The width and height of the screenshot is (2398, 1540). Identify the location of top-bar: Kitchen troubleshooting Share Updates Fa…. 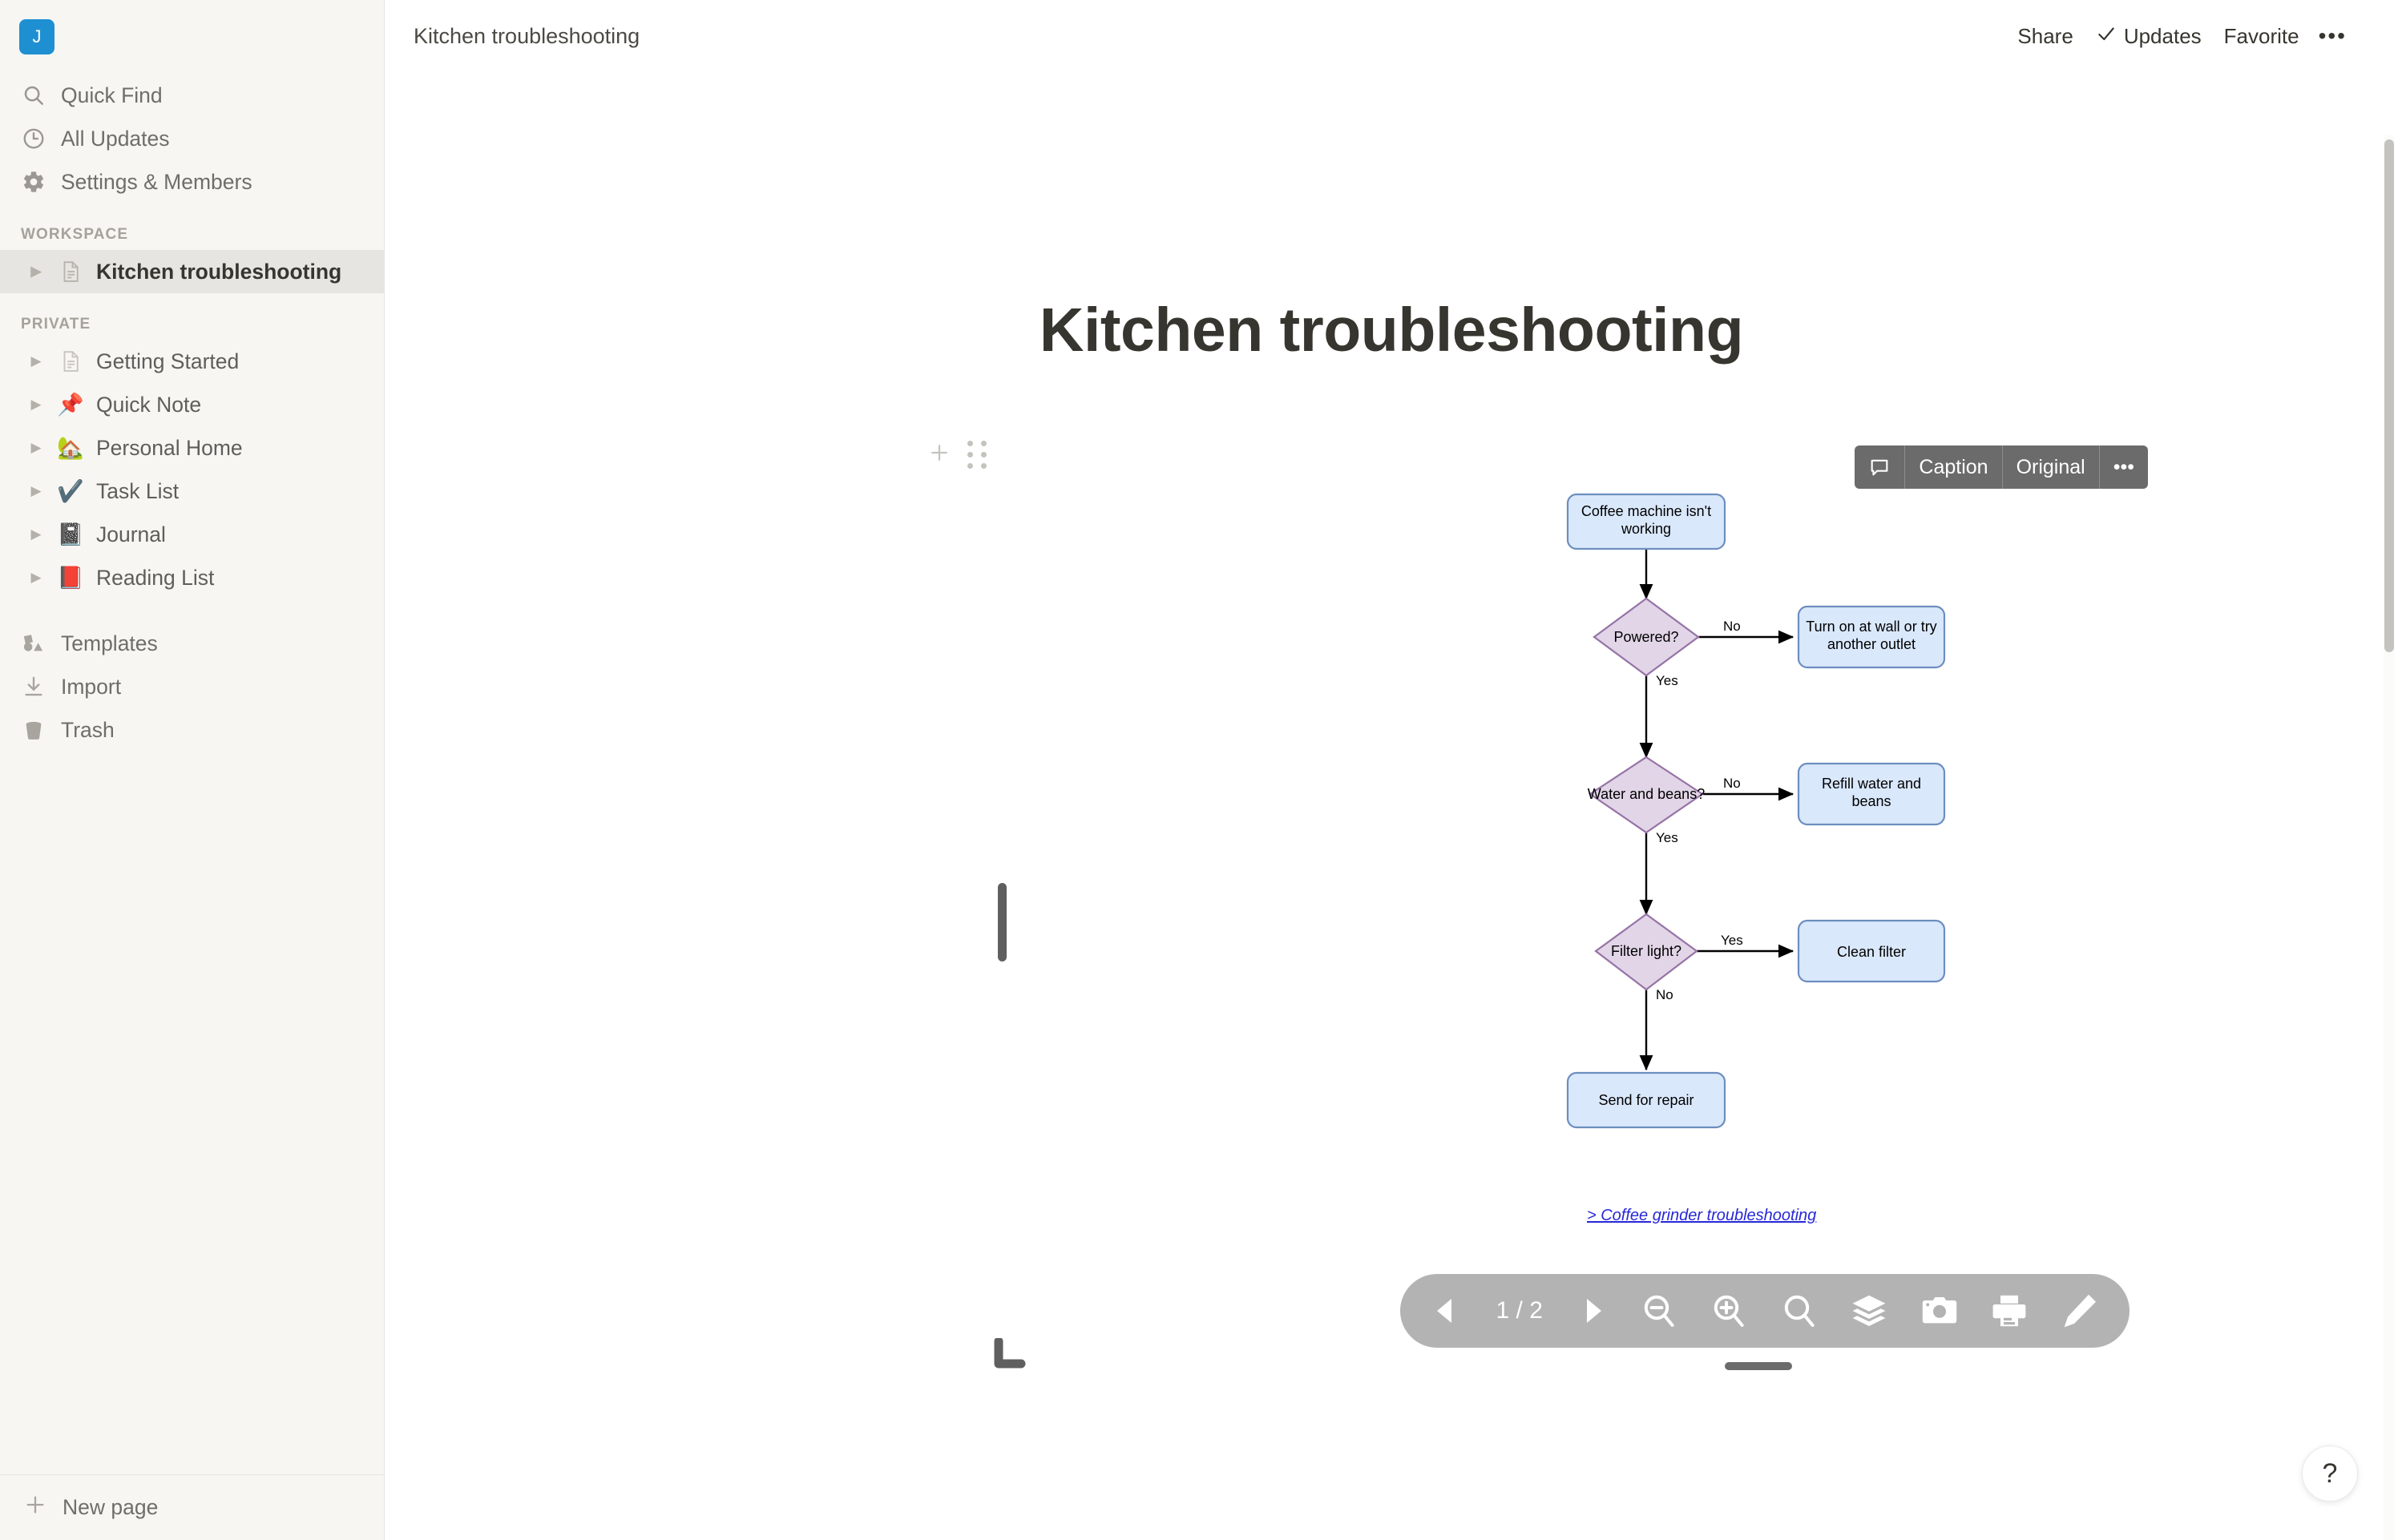
(1392, 36).